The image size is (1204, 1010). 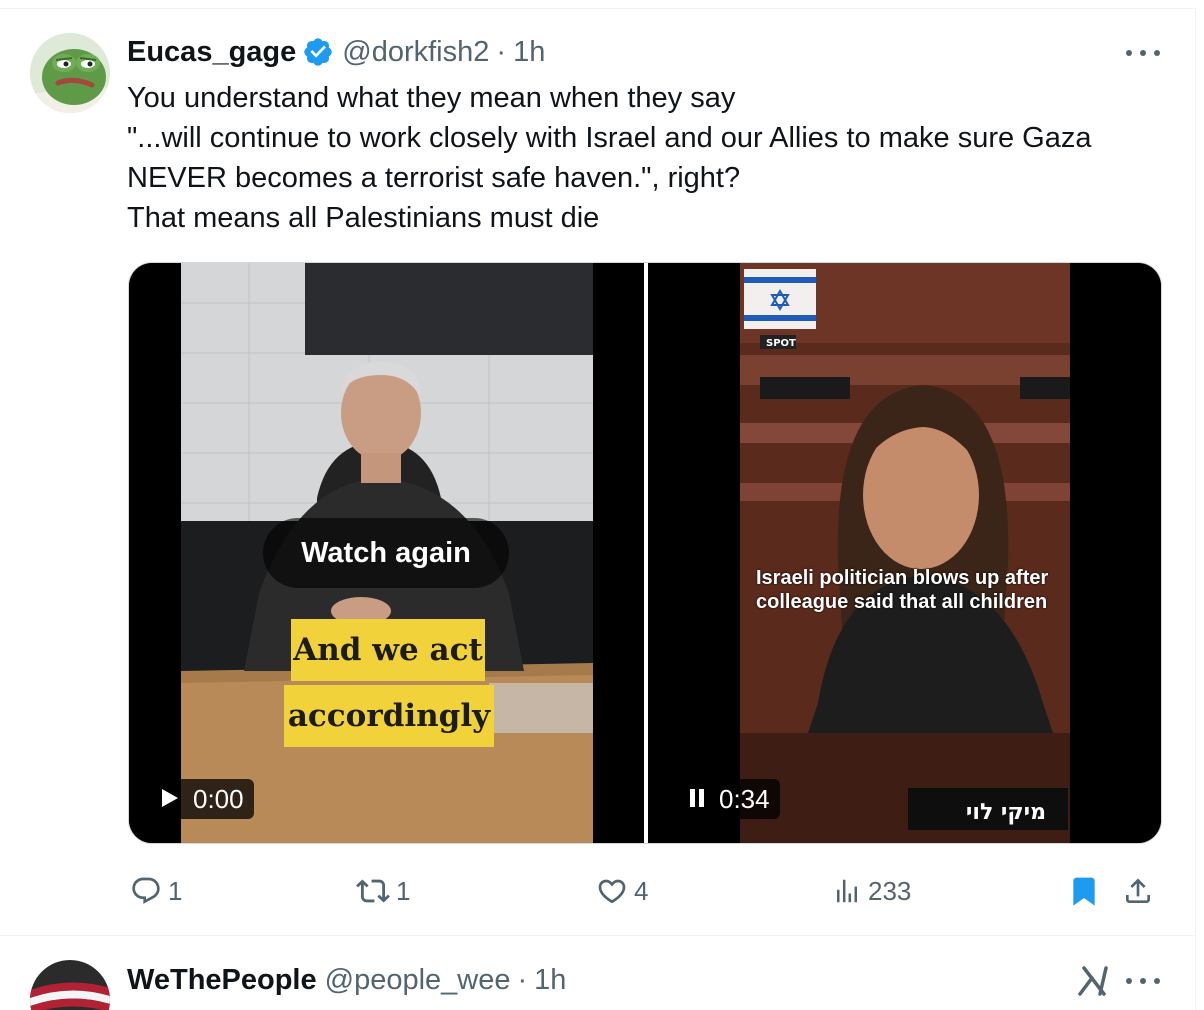 I want to click on right-border, so click(x=1195, y=509).